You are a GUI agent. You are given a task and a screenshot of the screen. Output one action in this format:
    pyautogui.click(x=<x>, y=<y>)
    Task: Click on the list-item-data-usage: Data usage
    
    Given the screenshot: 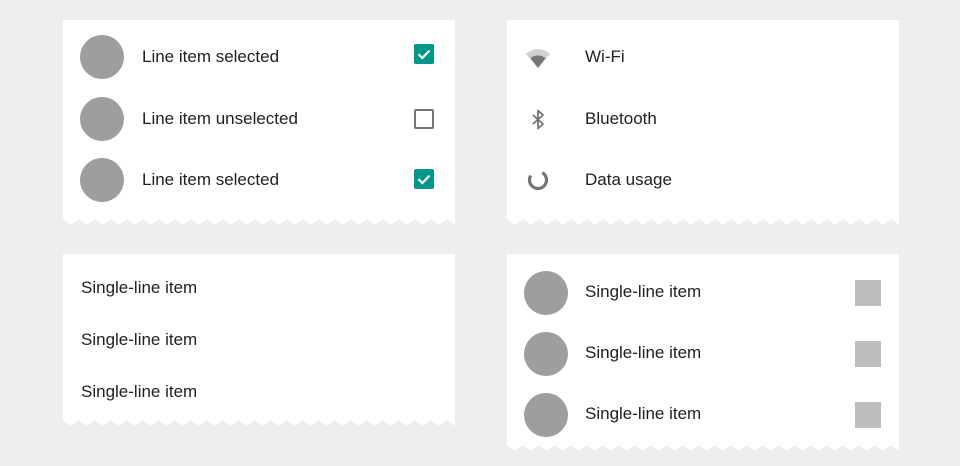 What is the action you would take?
    pyautogui.click(x=703, y=179)
    